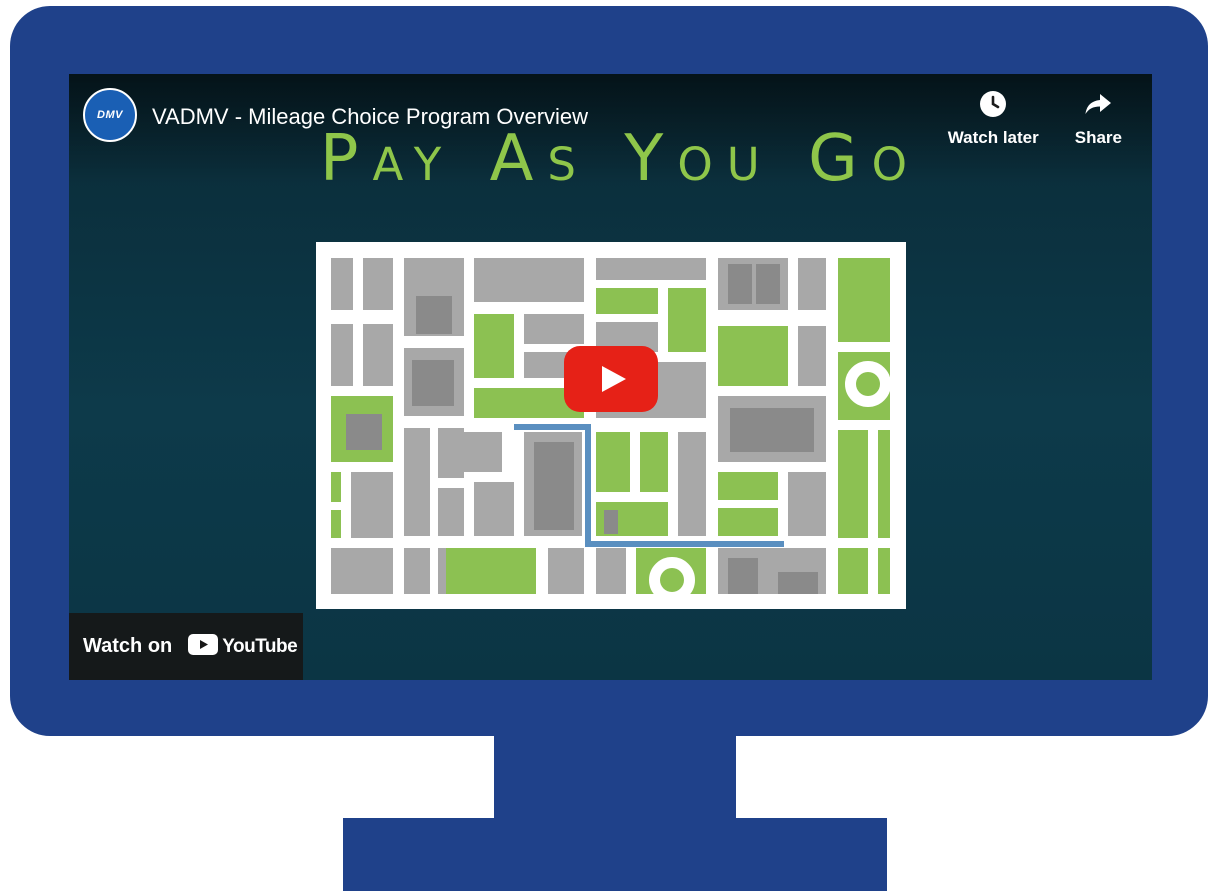 The height and width of the screenshot is (891, 1208). I want to click on top-actions: Watch later Share, so click(1035, 119).